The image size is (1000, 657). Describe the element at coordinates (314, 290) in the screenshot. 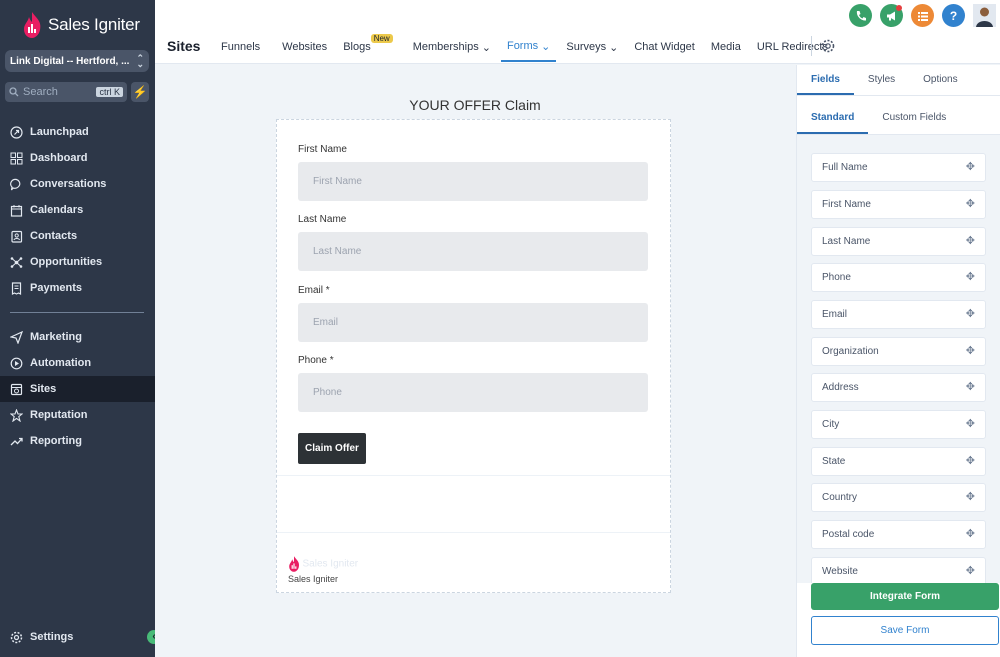

I see `field-label-email: Email *` at that location.